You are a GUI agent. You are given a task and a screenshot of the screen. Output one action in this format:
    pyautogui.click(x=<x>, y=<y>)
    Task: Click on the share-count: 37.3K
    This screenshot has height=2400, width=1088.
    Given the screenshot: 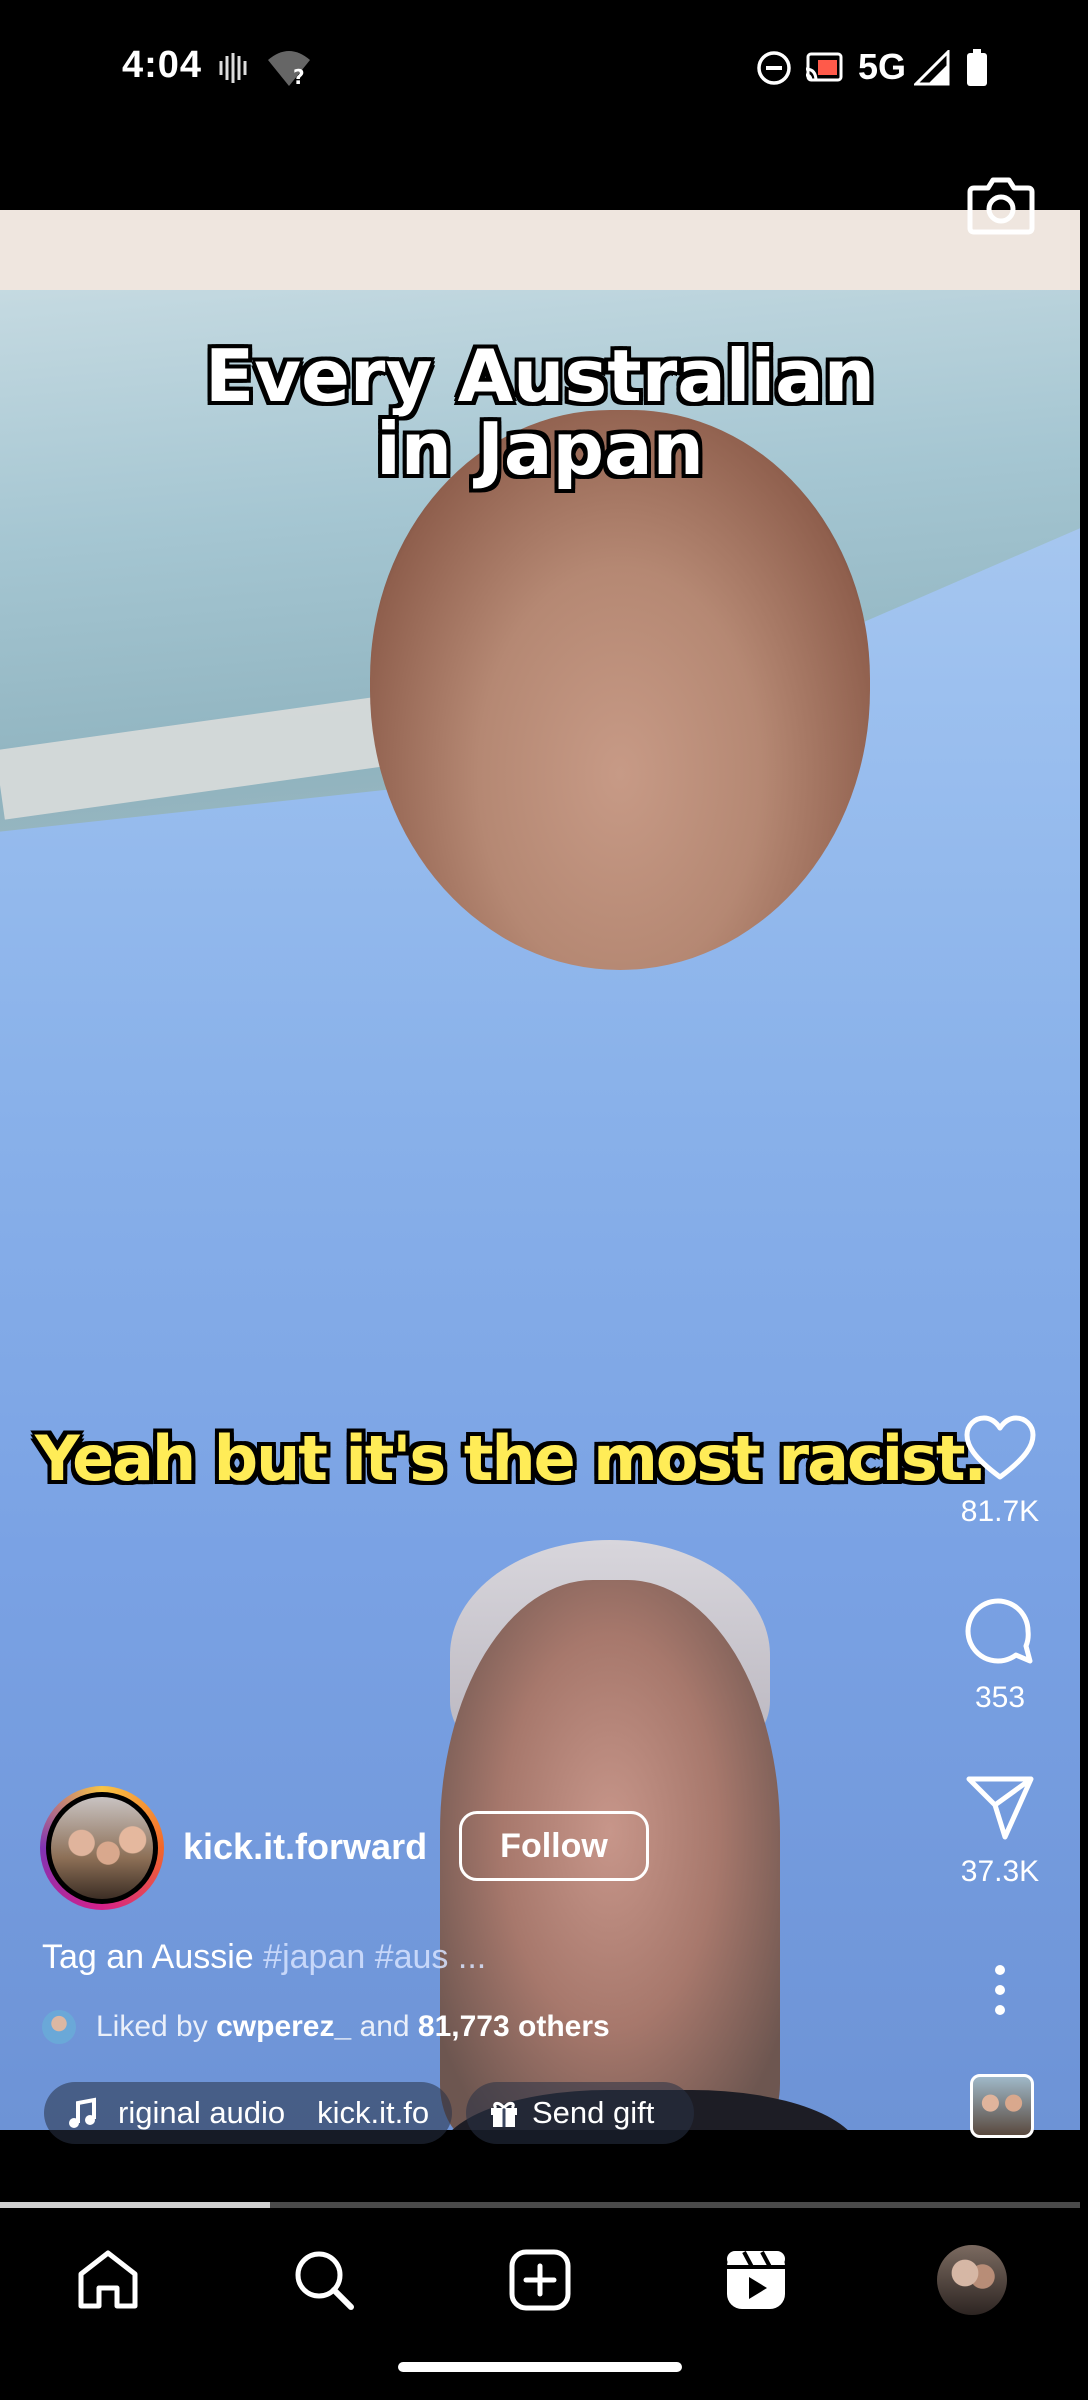 What is the action you would take?
    pyautogui.click(x=1000, y=1871)
    